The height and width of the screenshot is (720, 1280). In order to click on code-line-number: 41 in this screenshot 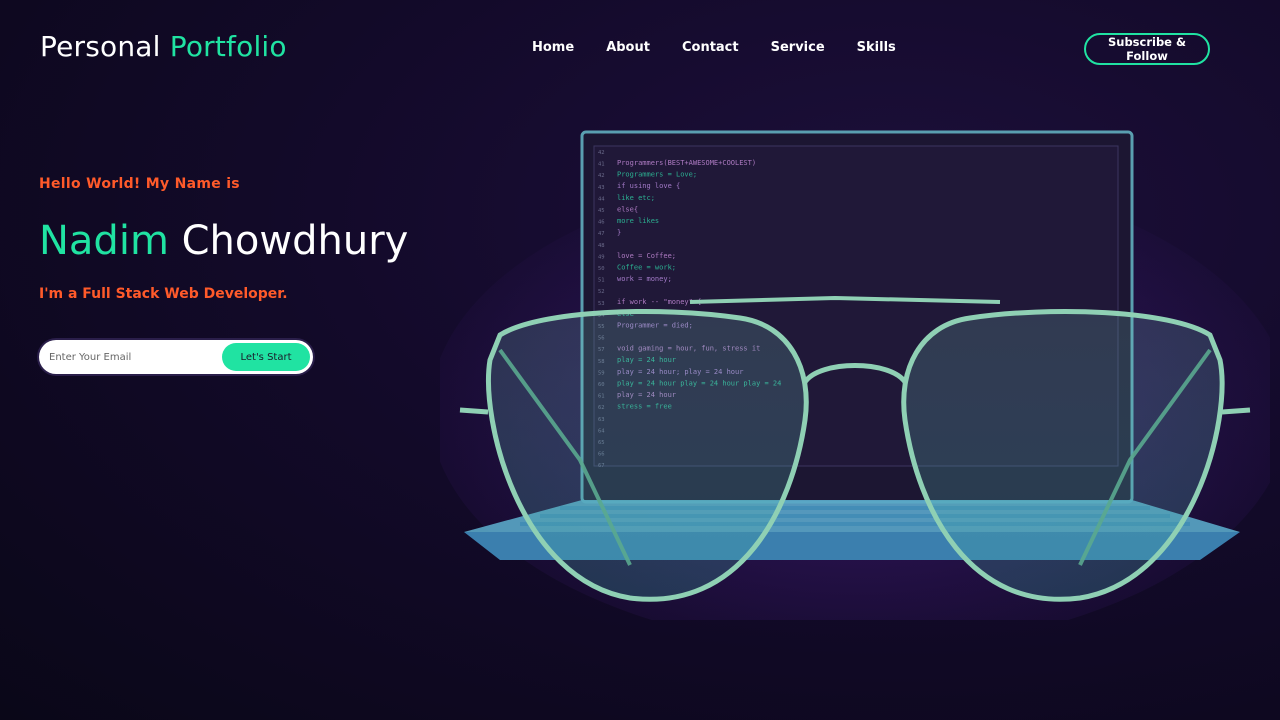, I will do `click(601, 165)`.